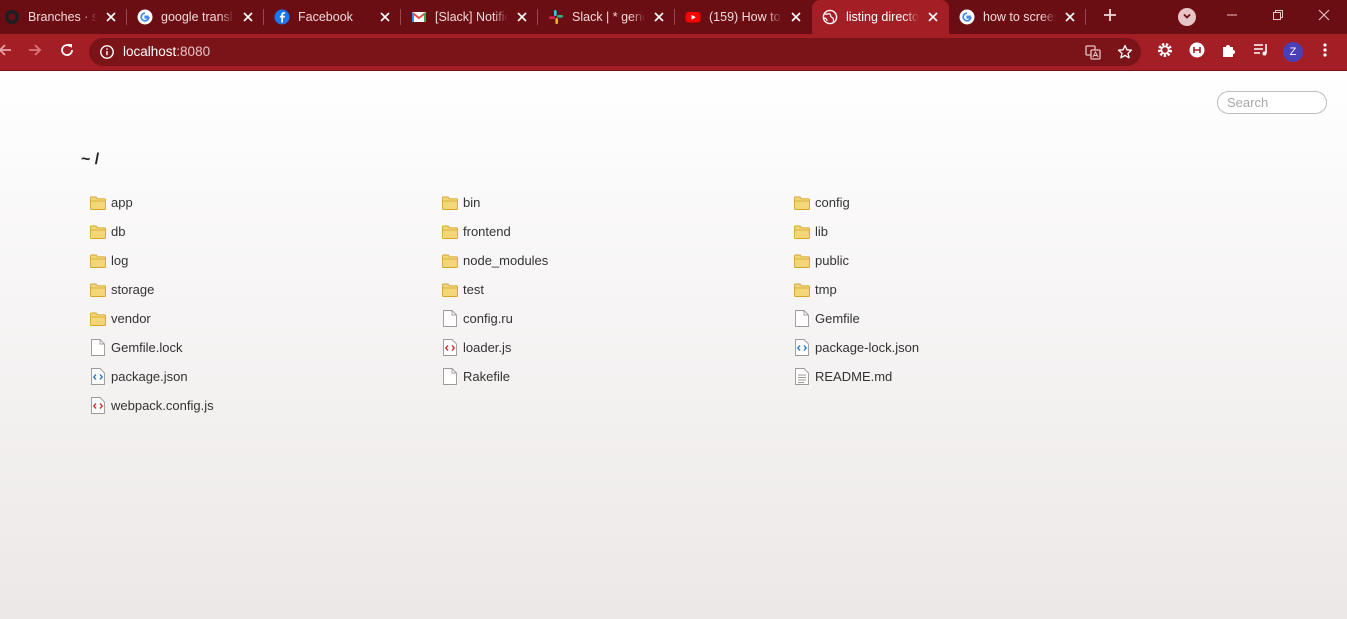  I want to click on extension-settings-button, so click(1165, 52).